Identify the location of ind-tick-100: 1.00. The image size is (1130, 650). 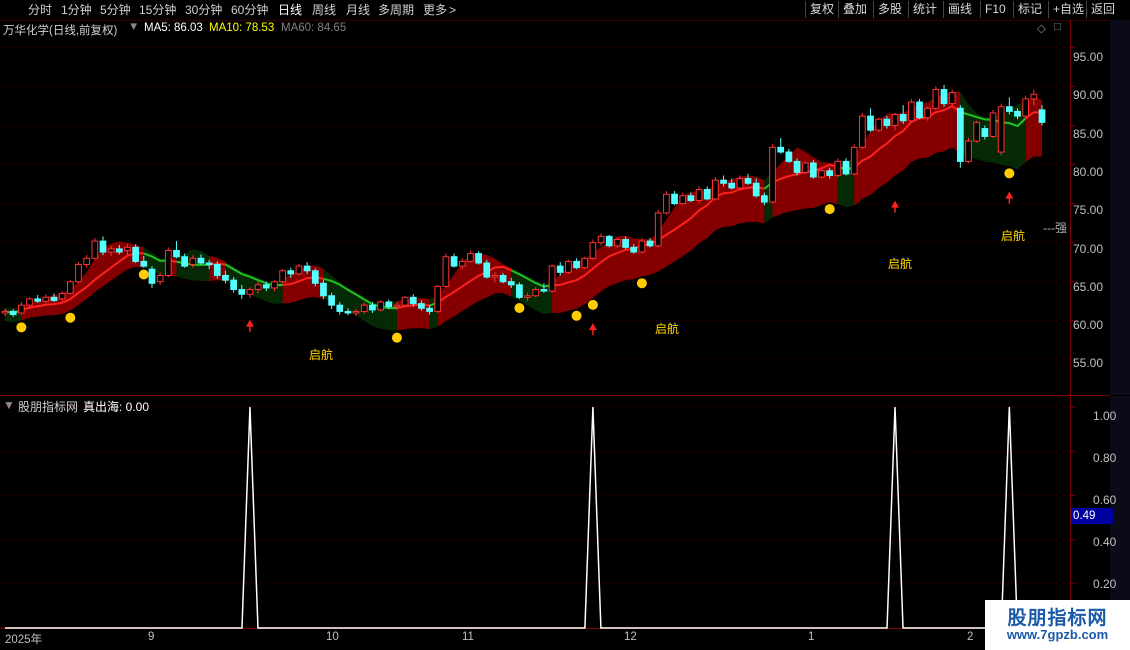
(1105, 416).